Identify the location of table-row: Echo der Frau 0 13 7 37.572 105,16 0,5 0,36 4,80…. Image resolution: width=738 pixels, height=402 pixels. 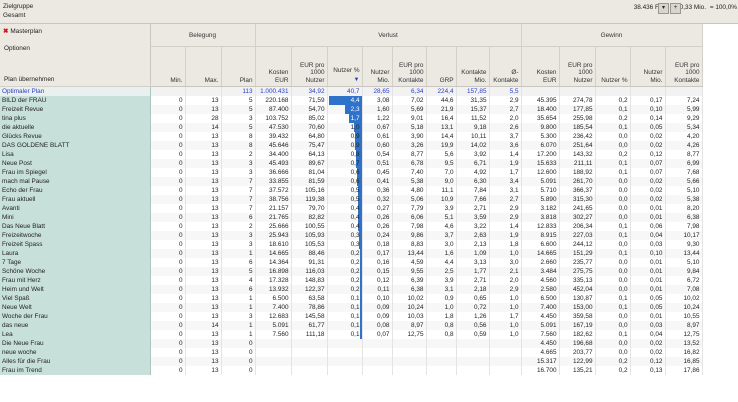
(351, 190).